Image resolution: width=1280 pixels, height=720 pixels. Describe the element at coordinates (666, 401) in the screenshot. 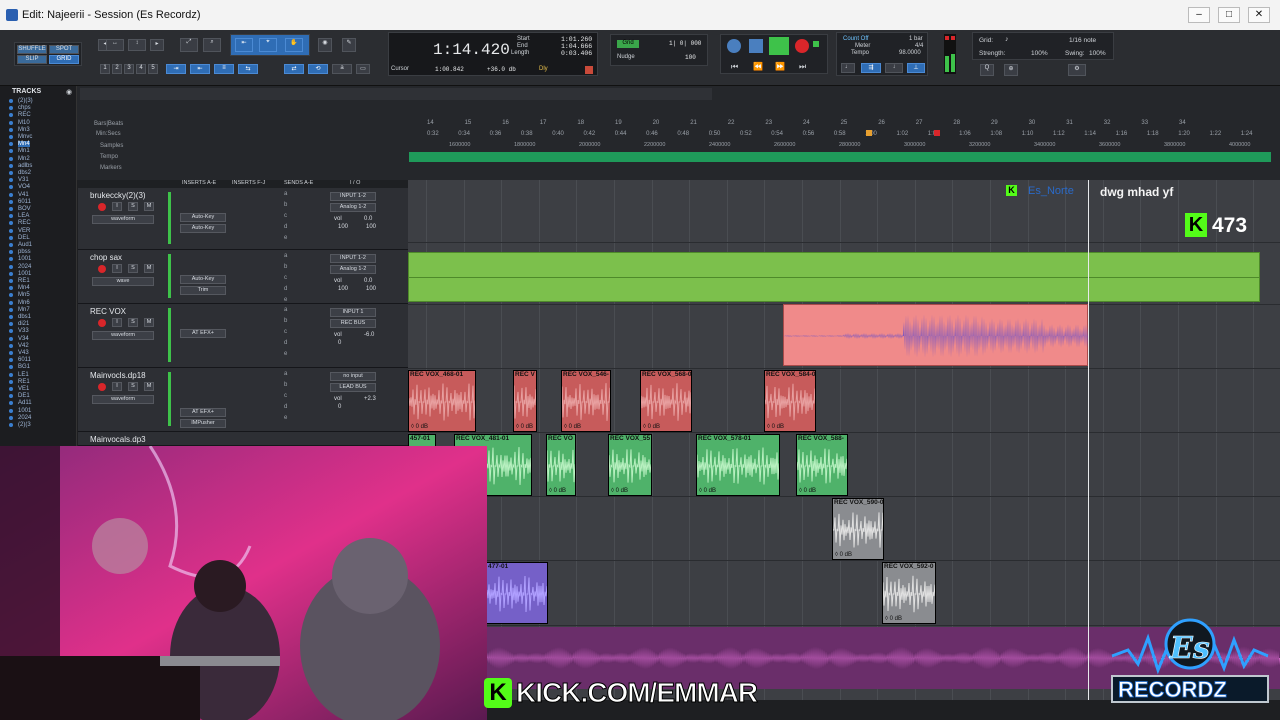

I see `audio-clip: REC VOX_568-0 ◊ 0 dB` at that location.